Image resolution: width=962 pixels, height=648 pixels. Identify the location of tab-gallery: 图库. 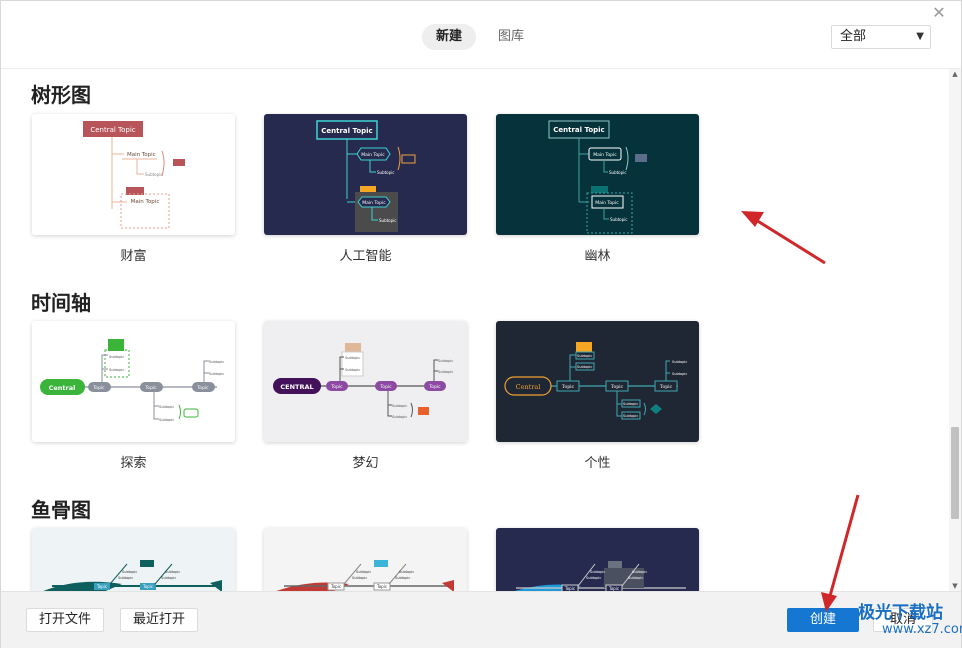
(511, 37).